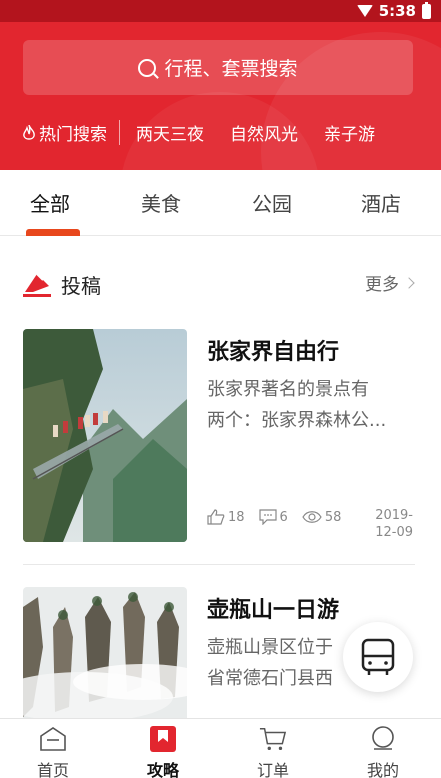  I want to click on eye-icon, so click(312, 517).